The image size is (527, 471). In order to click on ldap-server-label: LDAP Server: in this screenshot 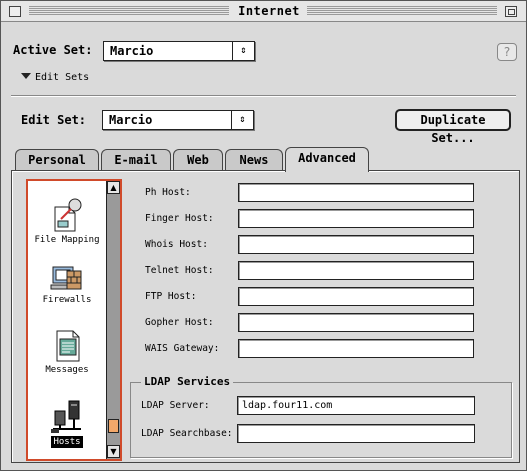, I will do `click(175, 405)`.